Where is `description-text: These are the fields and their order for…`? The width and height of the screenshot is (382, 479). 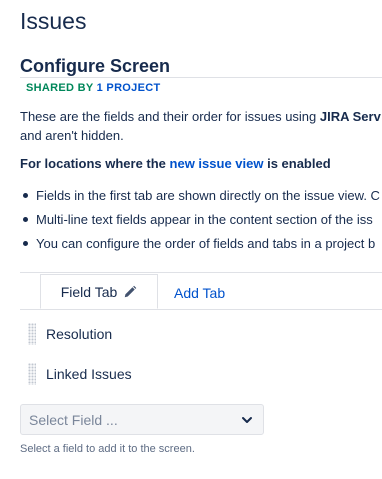
description-text: These are the fields and their order for… is located at coordinates (170, 116).